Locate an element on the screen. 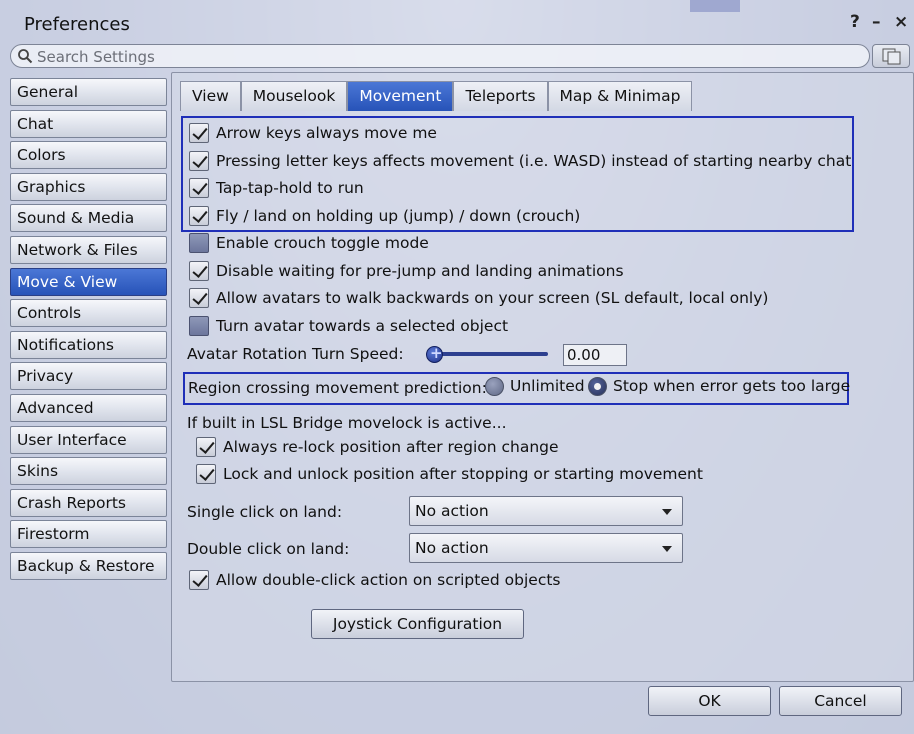  tab-movement: Movement is located at coordinates (400, 96).